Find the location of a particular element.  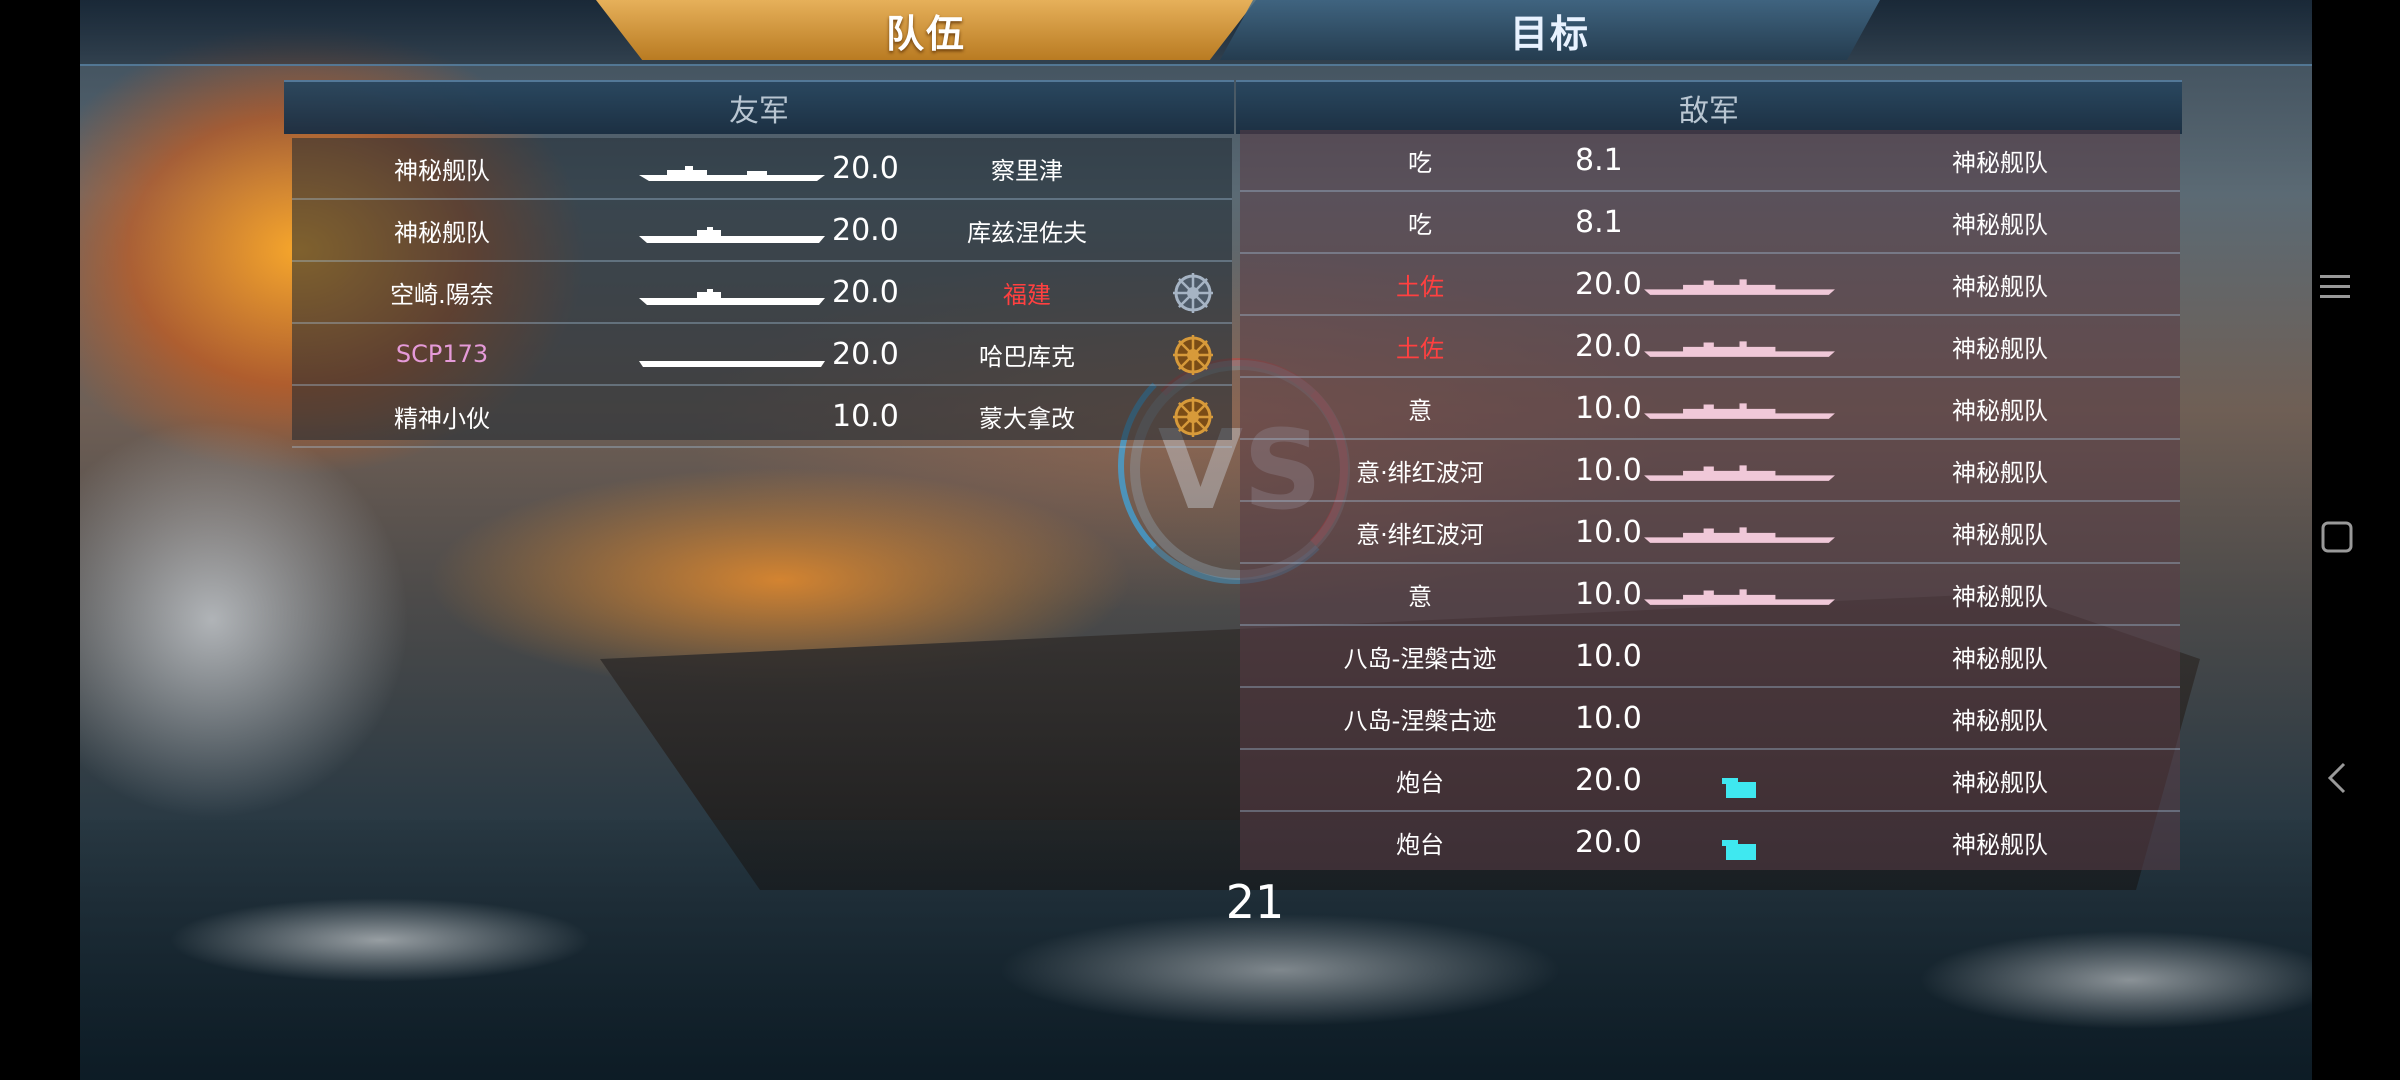

ship-name: 察里津 is located at coordinates (1027, 170).